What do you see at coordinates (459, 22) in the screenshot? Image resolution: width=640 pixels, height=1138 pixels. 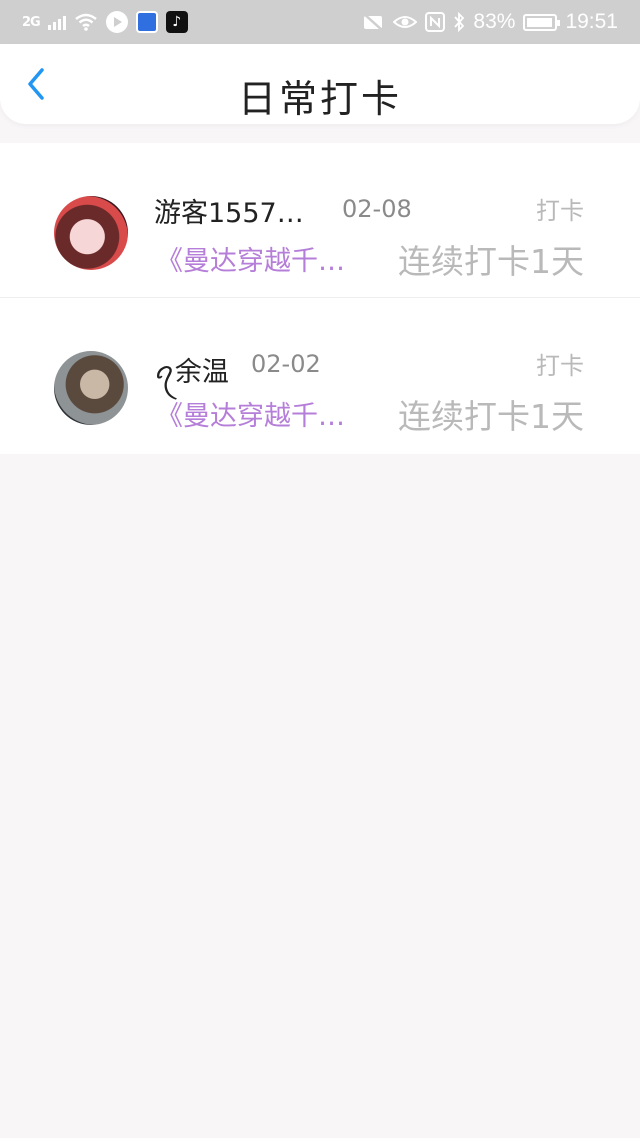 I see `bluetooth-icon` at bounding box center [459, 22].